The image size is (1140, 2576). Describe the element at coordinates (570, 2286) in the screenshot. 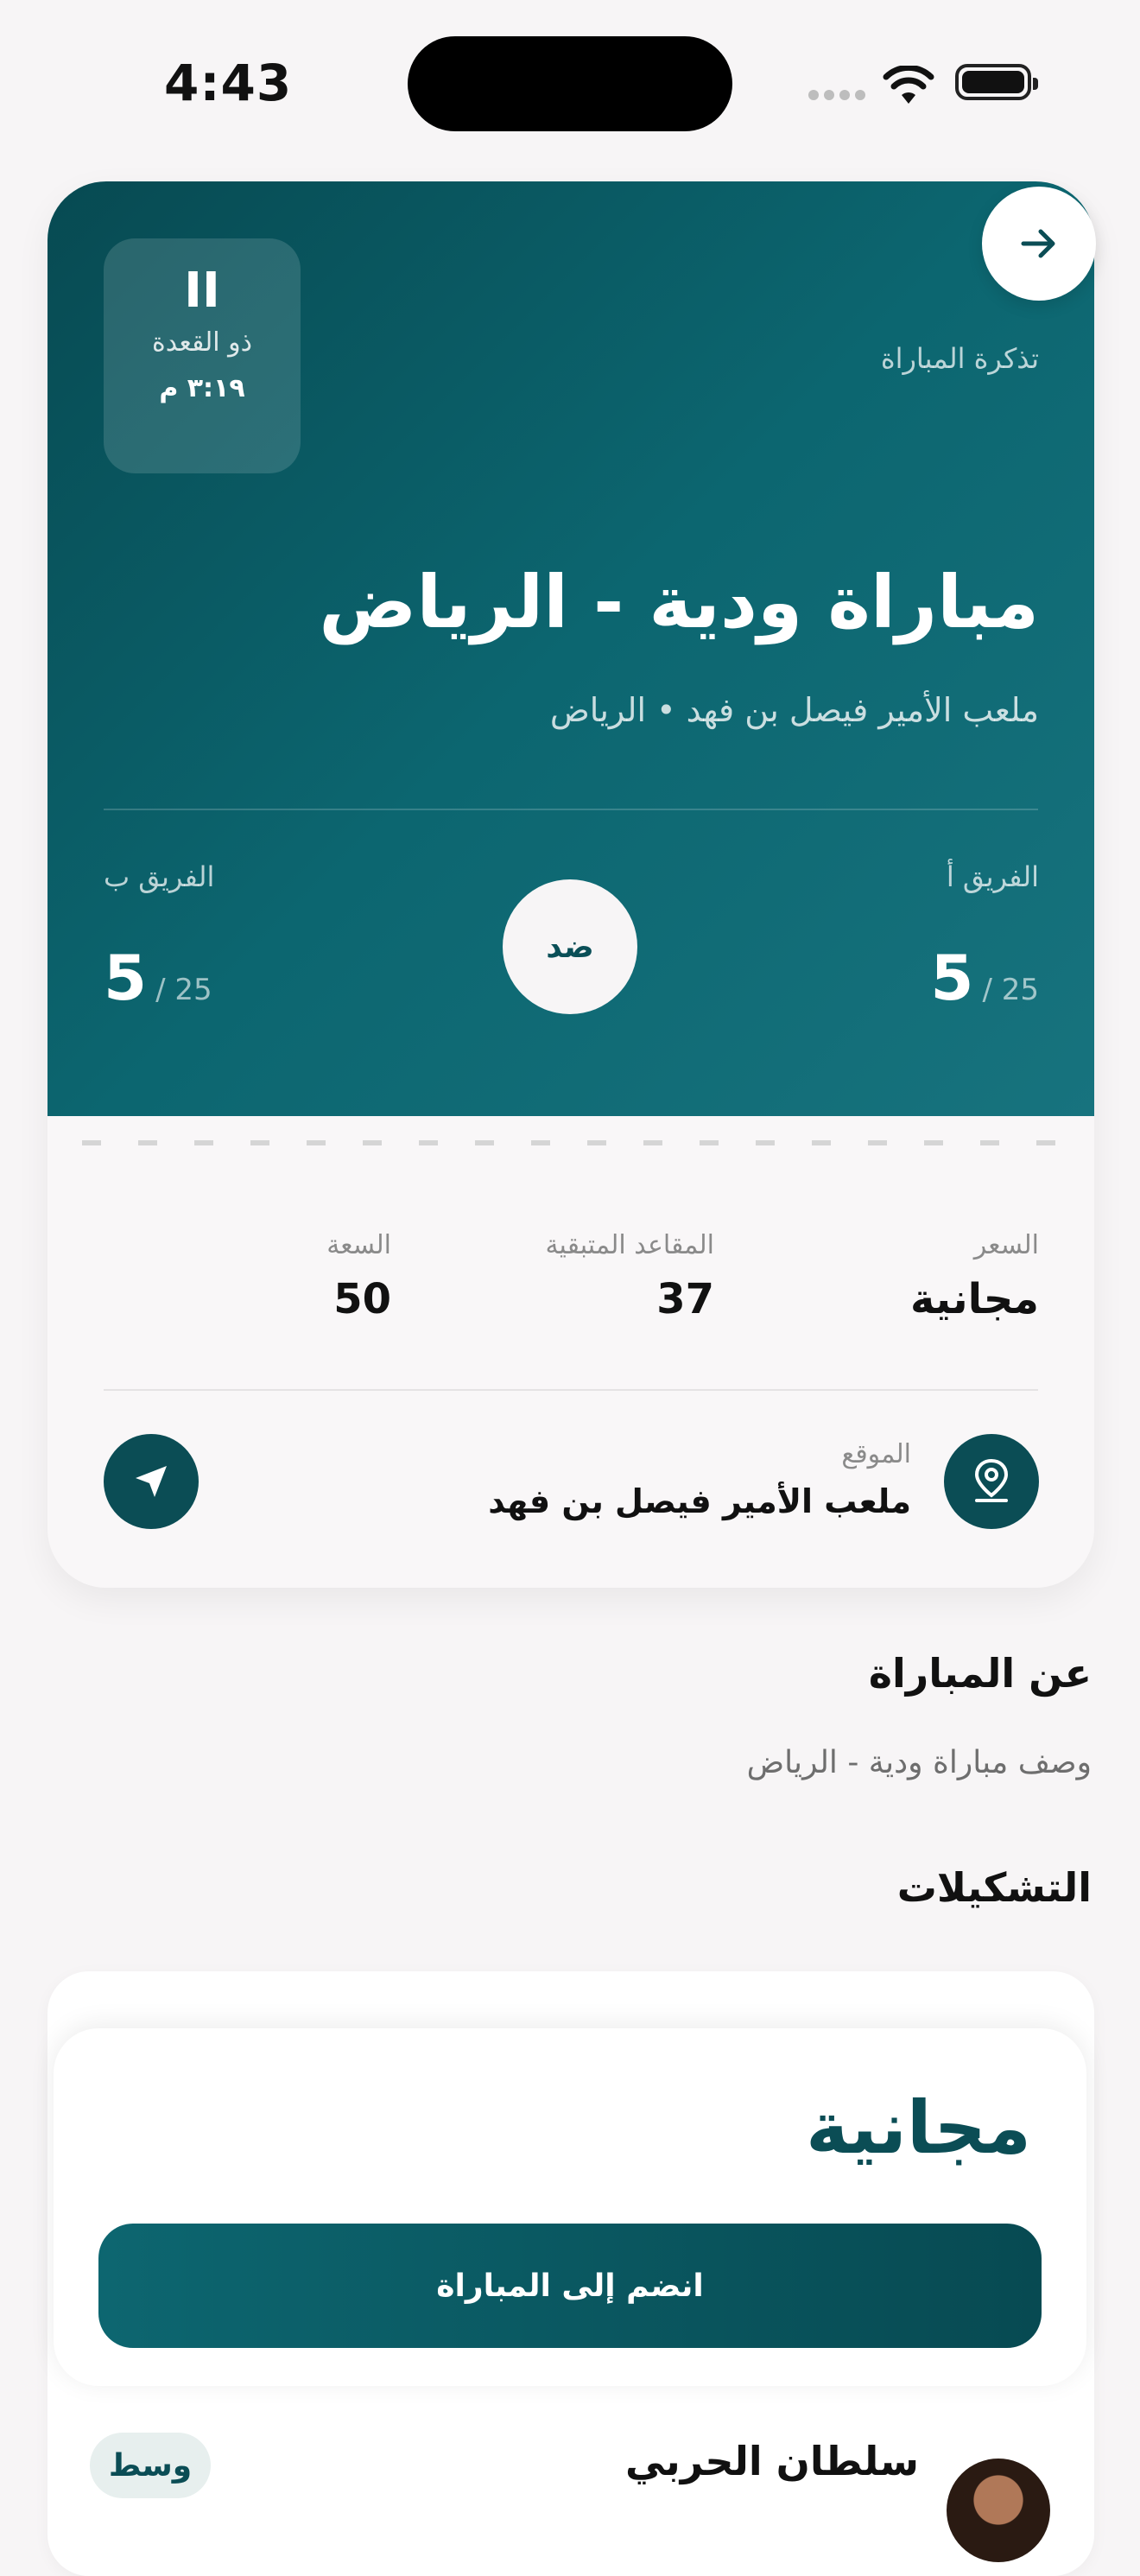

I see `join-match-button: انضم إلى المباراة` at that location.